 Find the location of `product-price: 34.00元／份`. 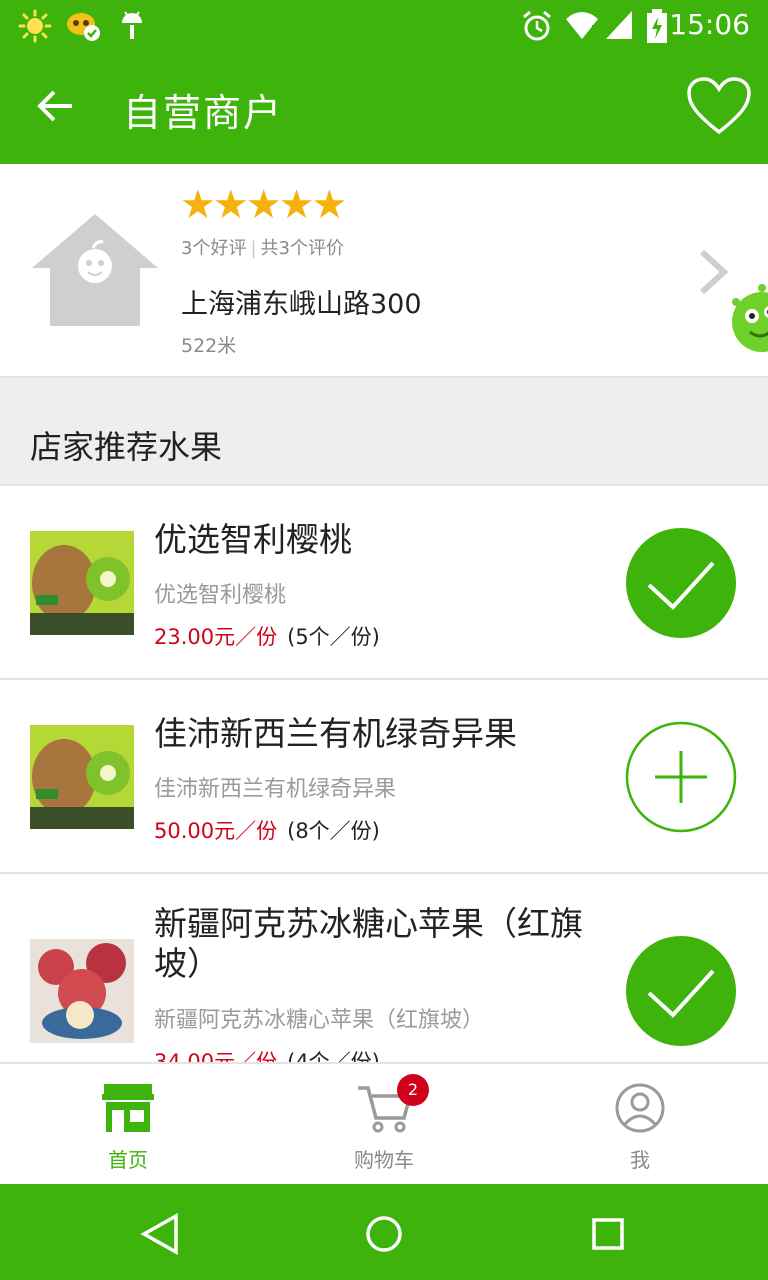

product-price: 34.00元／份 is located at coordinates (216, 1056).